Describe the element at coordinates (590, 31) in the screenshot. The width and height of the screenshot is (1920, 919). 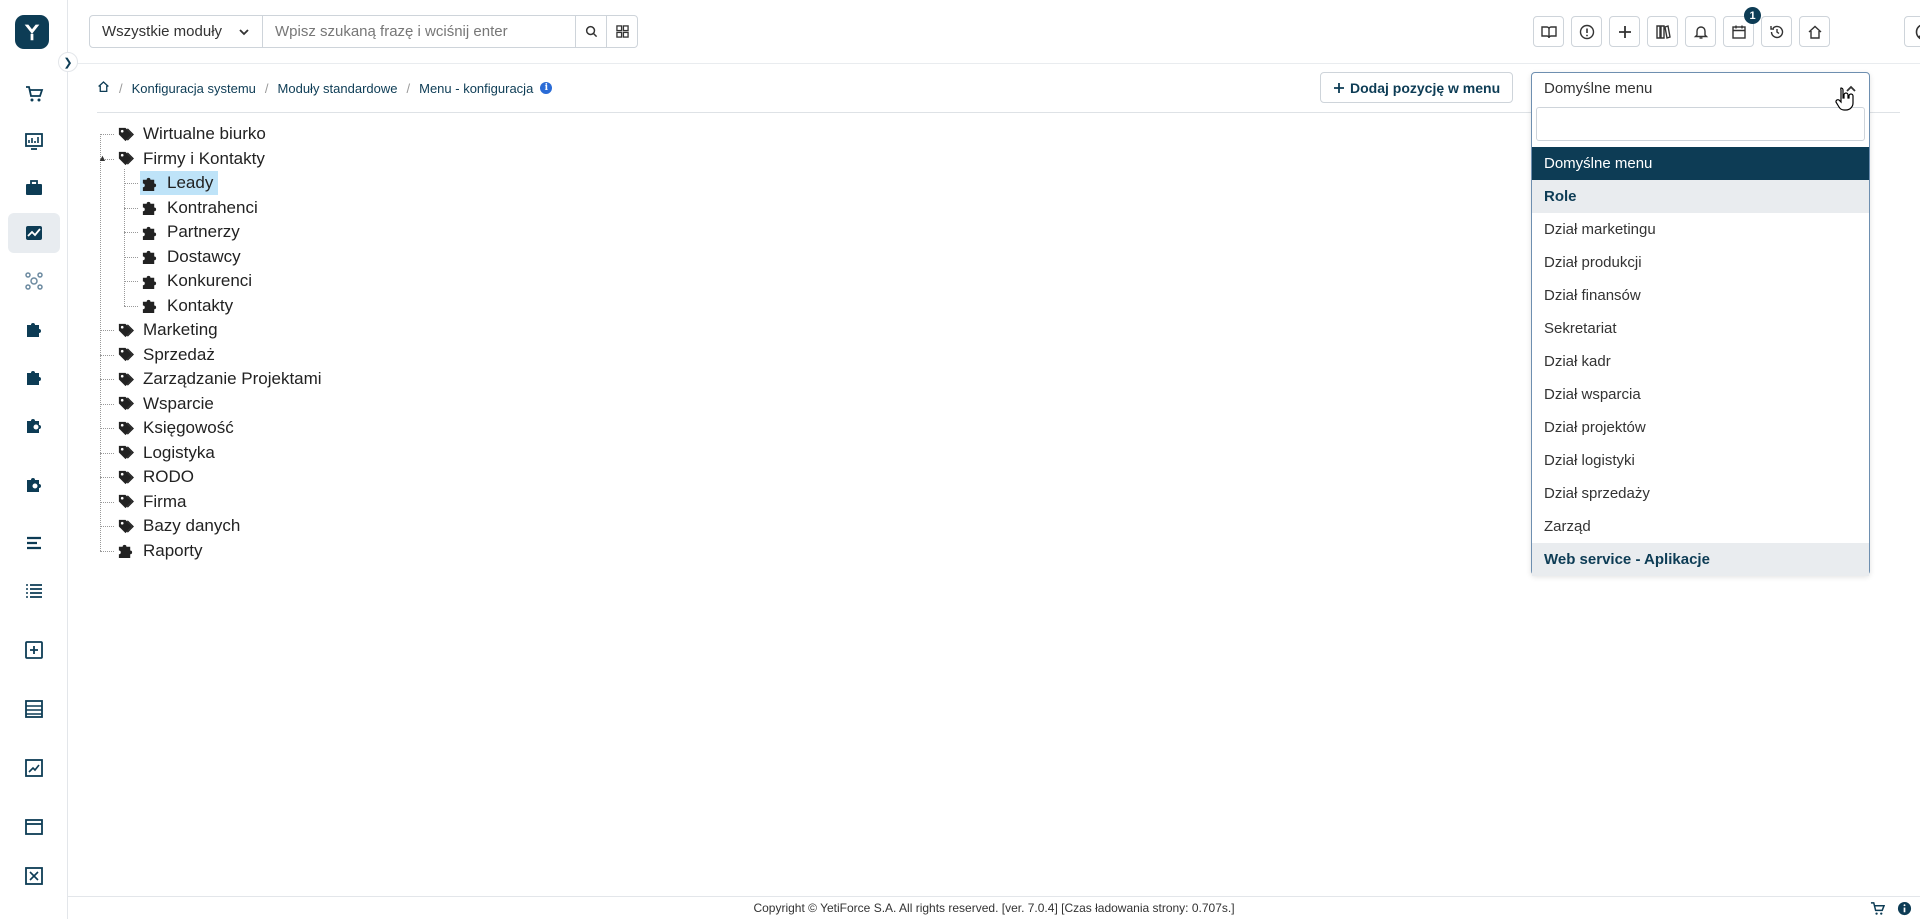
I see `search-button` at that location.